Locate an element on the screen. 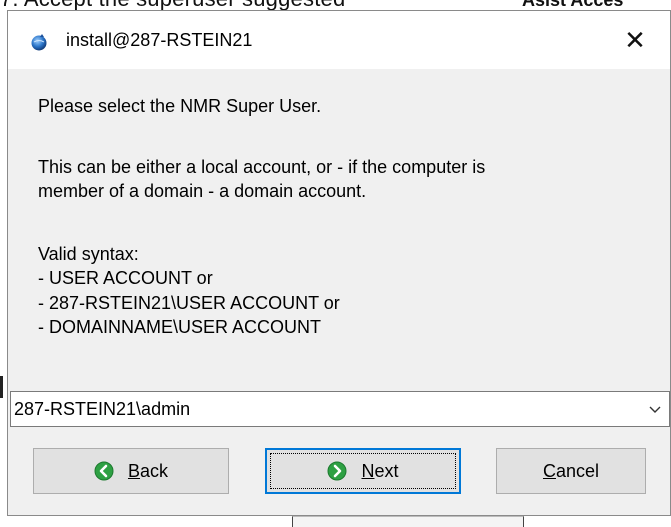 The image size is (671, 527). background-window-edge is located at coordinates (408, 521).